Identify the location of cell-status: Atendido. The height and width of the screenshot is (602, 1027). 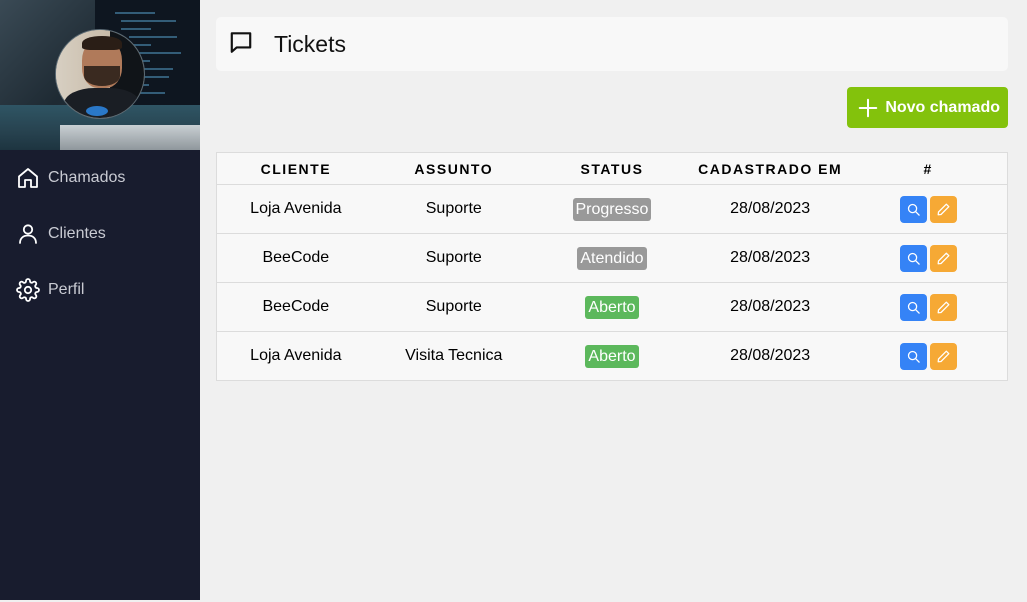
(612, 258).